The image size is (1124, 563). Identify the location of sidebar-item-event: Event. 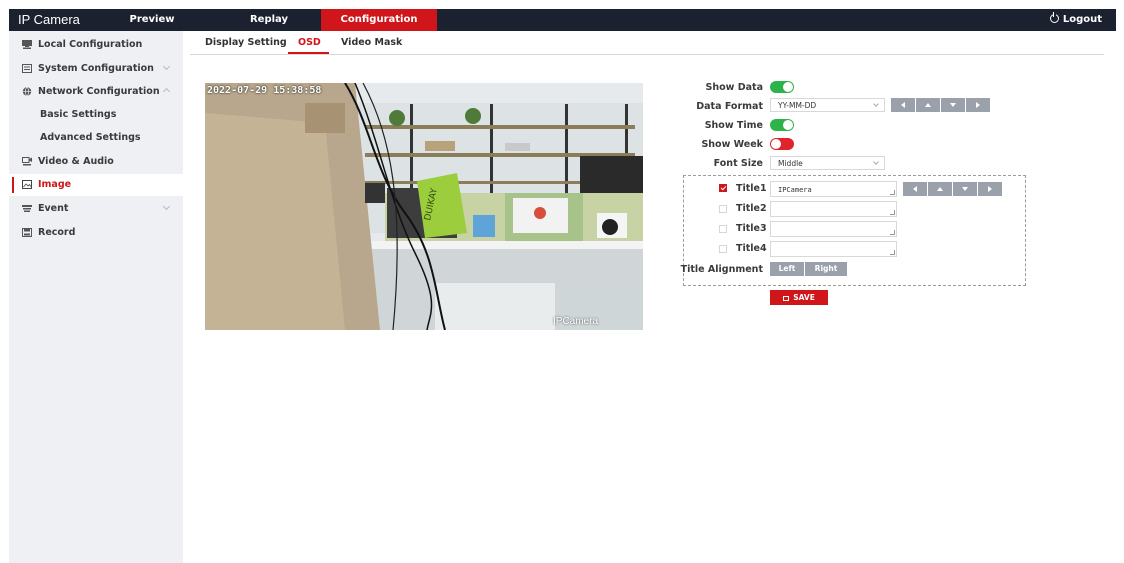
(96, 209).